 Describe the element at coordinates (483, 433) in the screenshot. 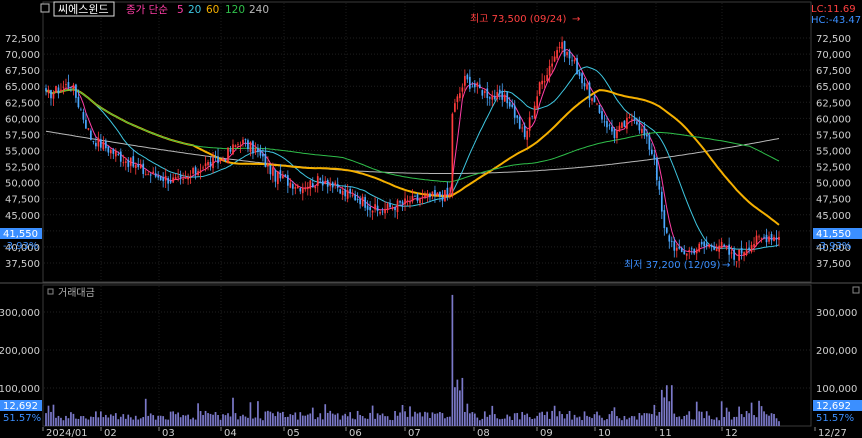

I see `x-axis-label: 08` at that location.